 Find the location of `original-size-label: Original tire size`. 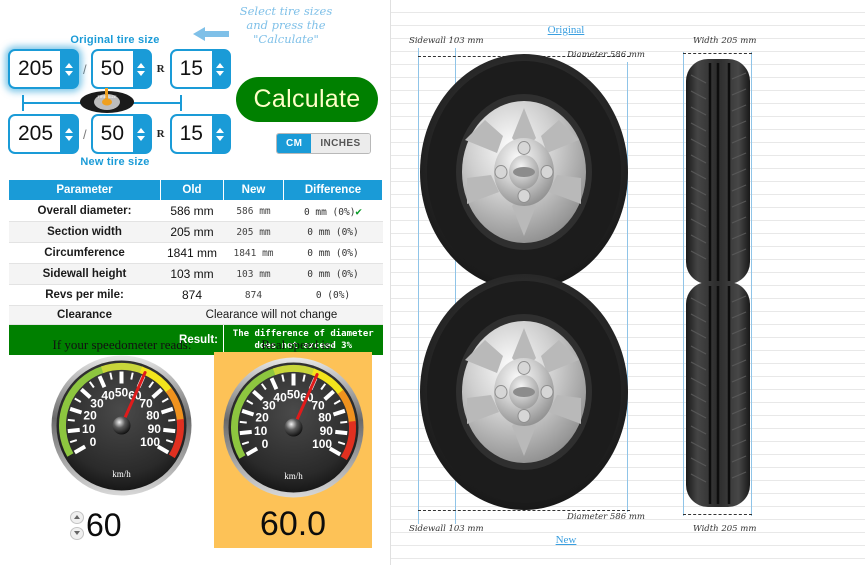

original-size-label: Original tire size is located at coordinates (115, 40).